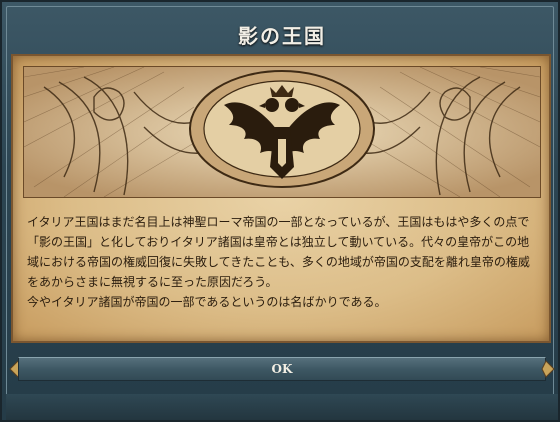  Describe the element at coordinates (282, 407) in the screenshot. I see `bottom-frame` at that location.